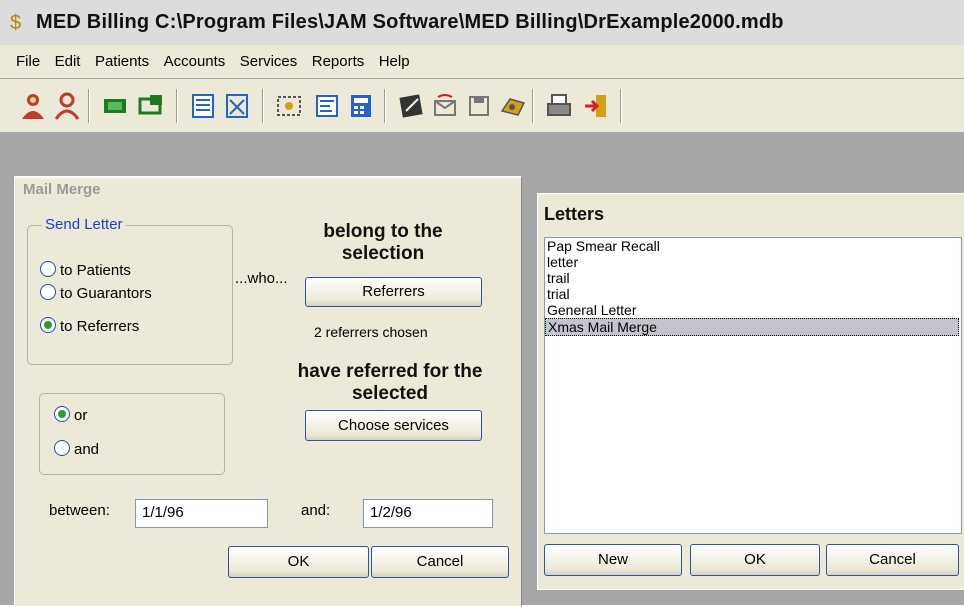 The height and width of the screenshot is (607, 964). What do you see at coordinates (327, 106) in the screenshot?
I see `report-icon` at bounding box center [327, 106].